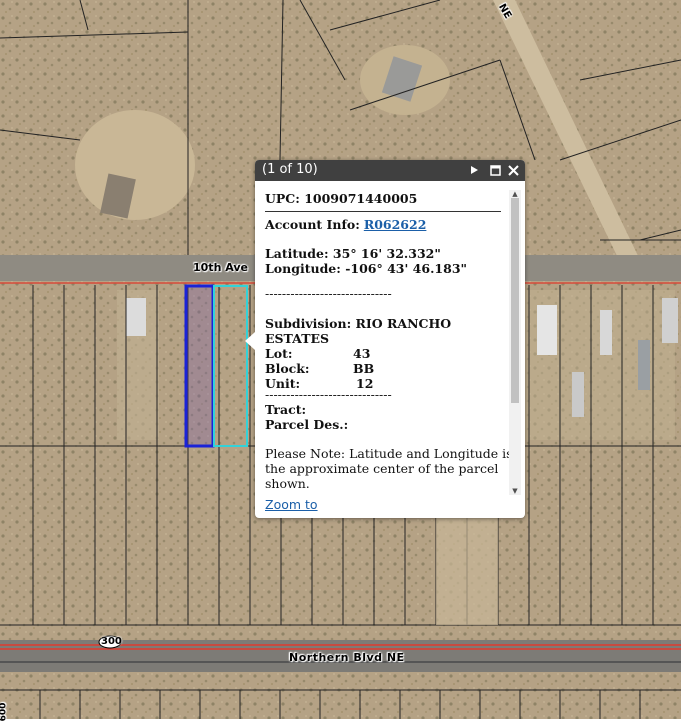 The height and width of the screenshot is (721, 681). What do you see at coordinates (4, 711) in the screenshot?
I see `road-label-bottom-left-partial: 600` at bounding box center [4, 711].